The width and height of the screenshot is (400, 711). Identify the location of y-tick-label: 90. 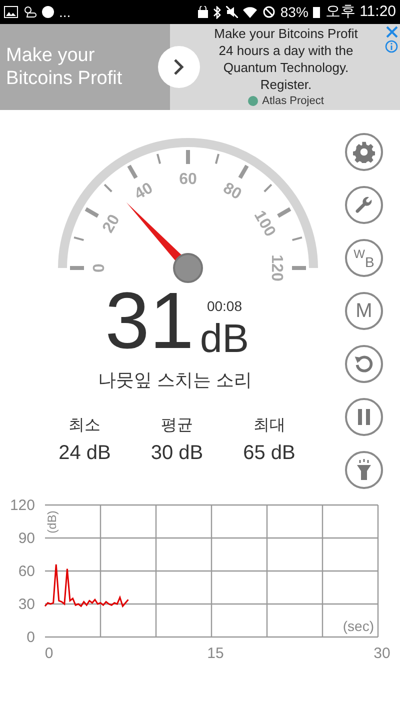
(26, 538).